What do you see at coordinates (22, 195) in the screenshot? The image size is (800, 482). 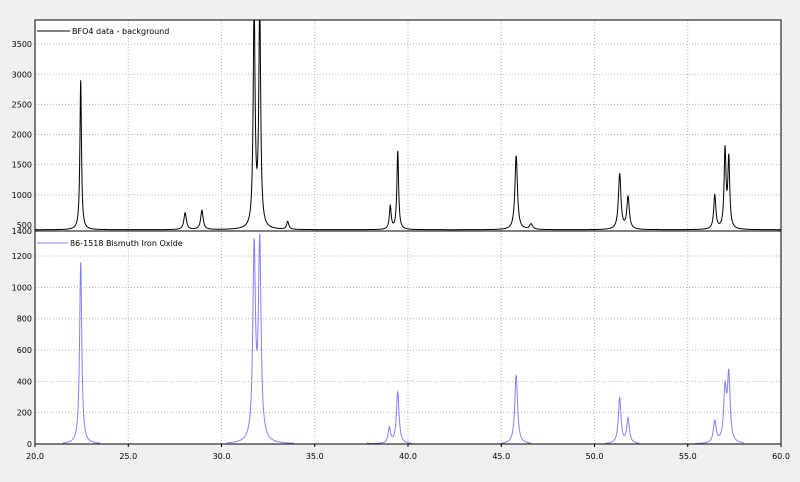 I see `y-tick-label-top: 1000` at bounding box center [22, 195].